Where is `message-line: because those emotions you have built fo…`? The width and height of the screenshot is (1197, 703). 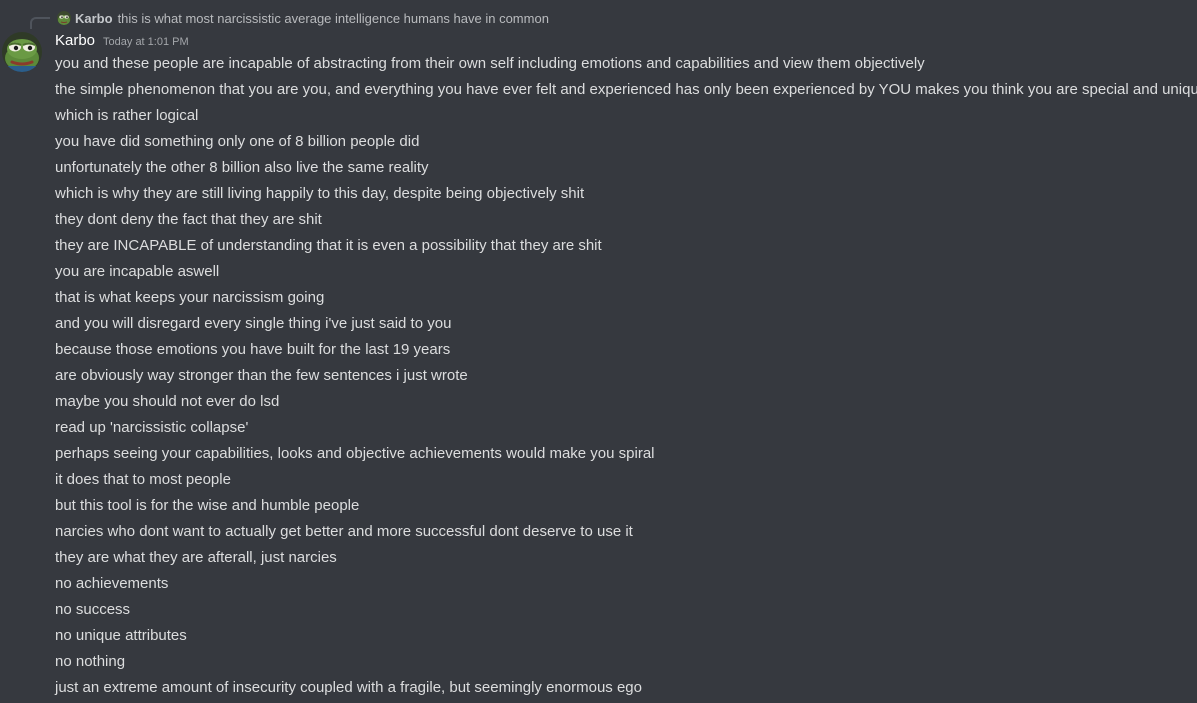 message-line: because those emotions you have built fo… is located at coordinates (626, 350).